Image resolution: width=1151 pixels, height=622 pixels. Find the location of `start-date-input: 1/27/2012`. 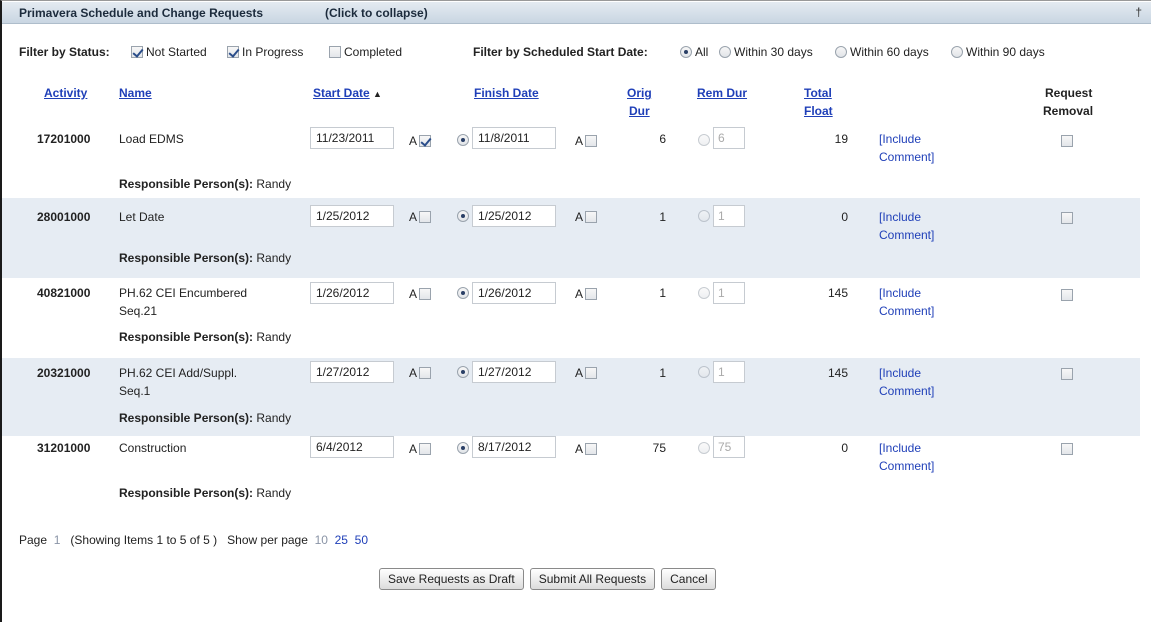

start-date-input: 1/27/2012 is located at coordinates (352, 372).